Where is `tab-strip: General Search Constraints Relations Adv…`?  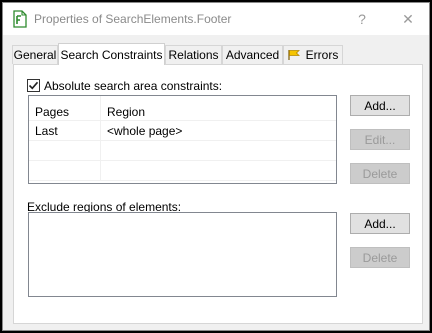 tab-strip: General Search Constraints Relations Adv… is located at coordinates (217, 54).